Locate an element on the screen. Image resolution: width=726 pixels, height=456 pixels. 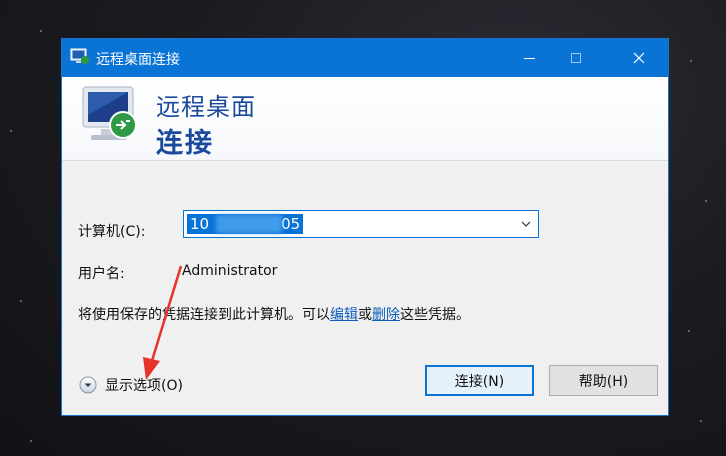
close-button is located at coordinates (639, 58).